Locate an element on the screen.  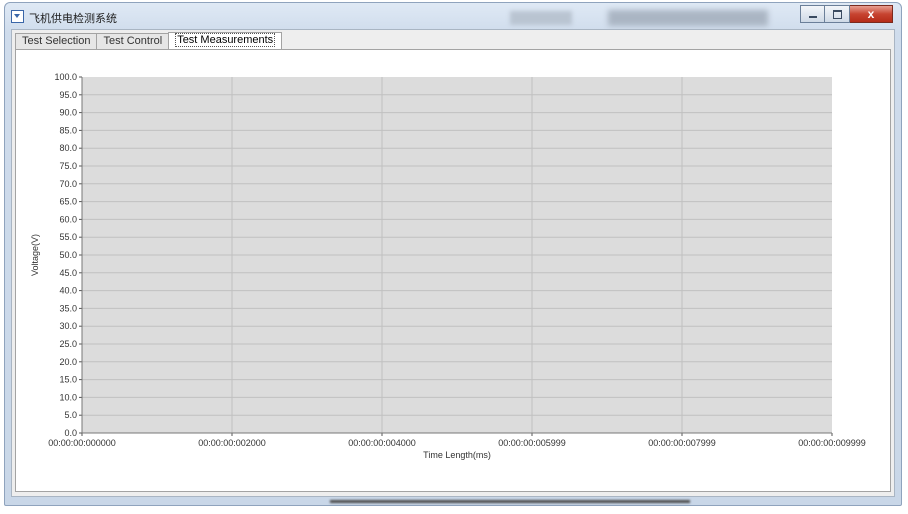
y-axis-label: Voltage(V) is located at coordinates (35, 255).